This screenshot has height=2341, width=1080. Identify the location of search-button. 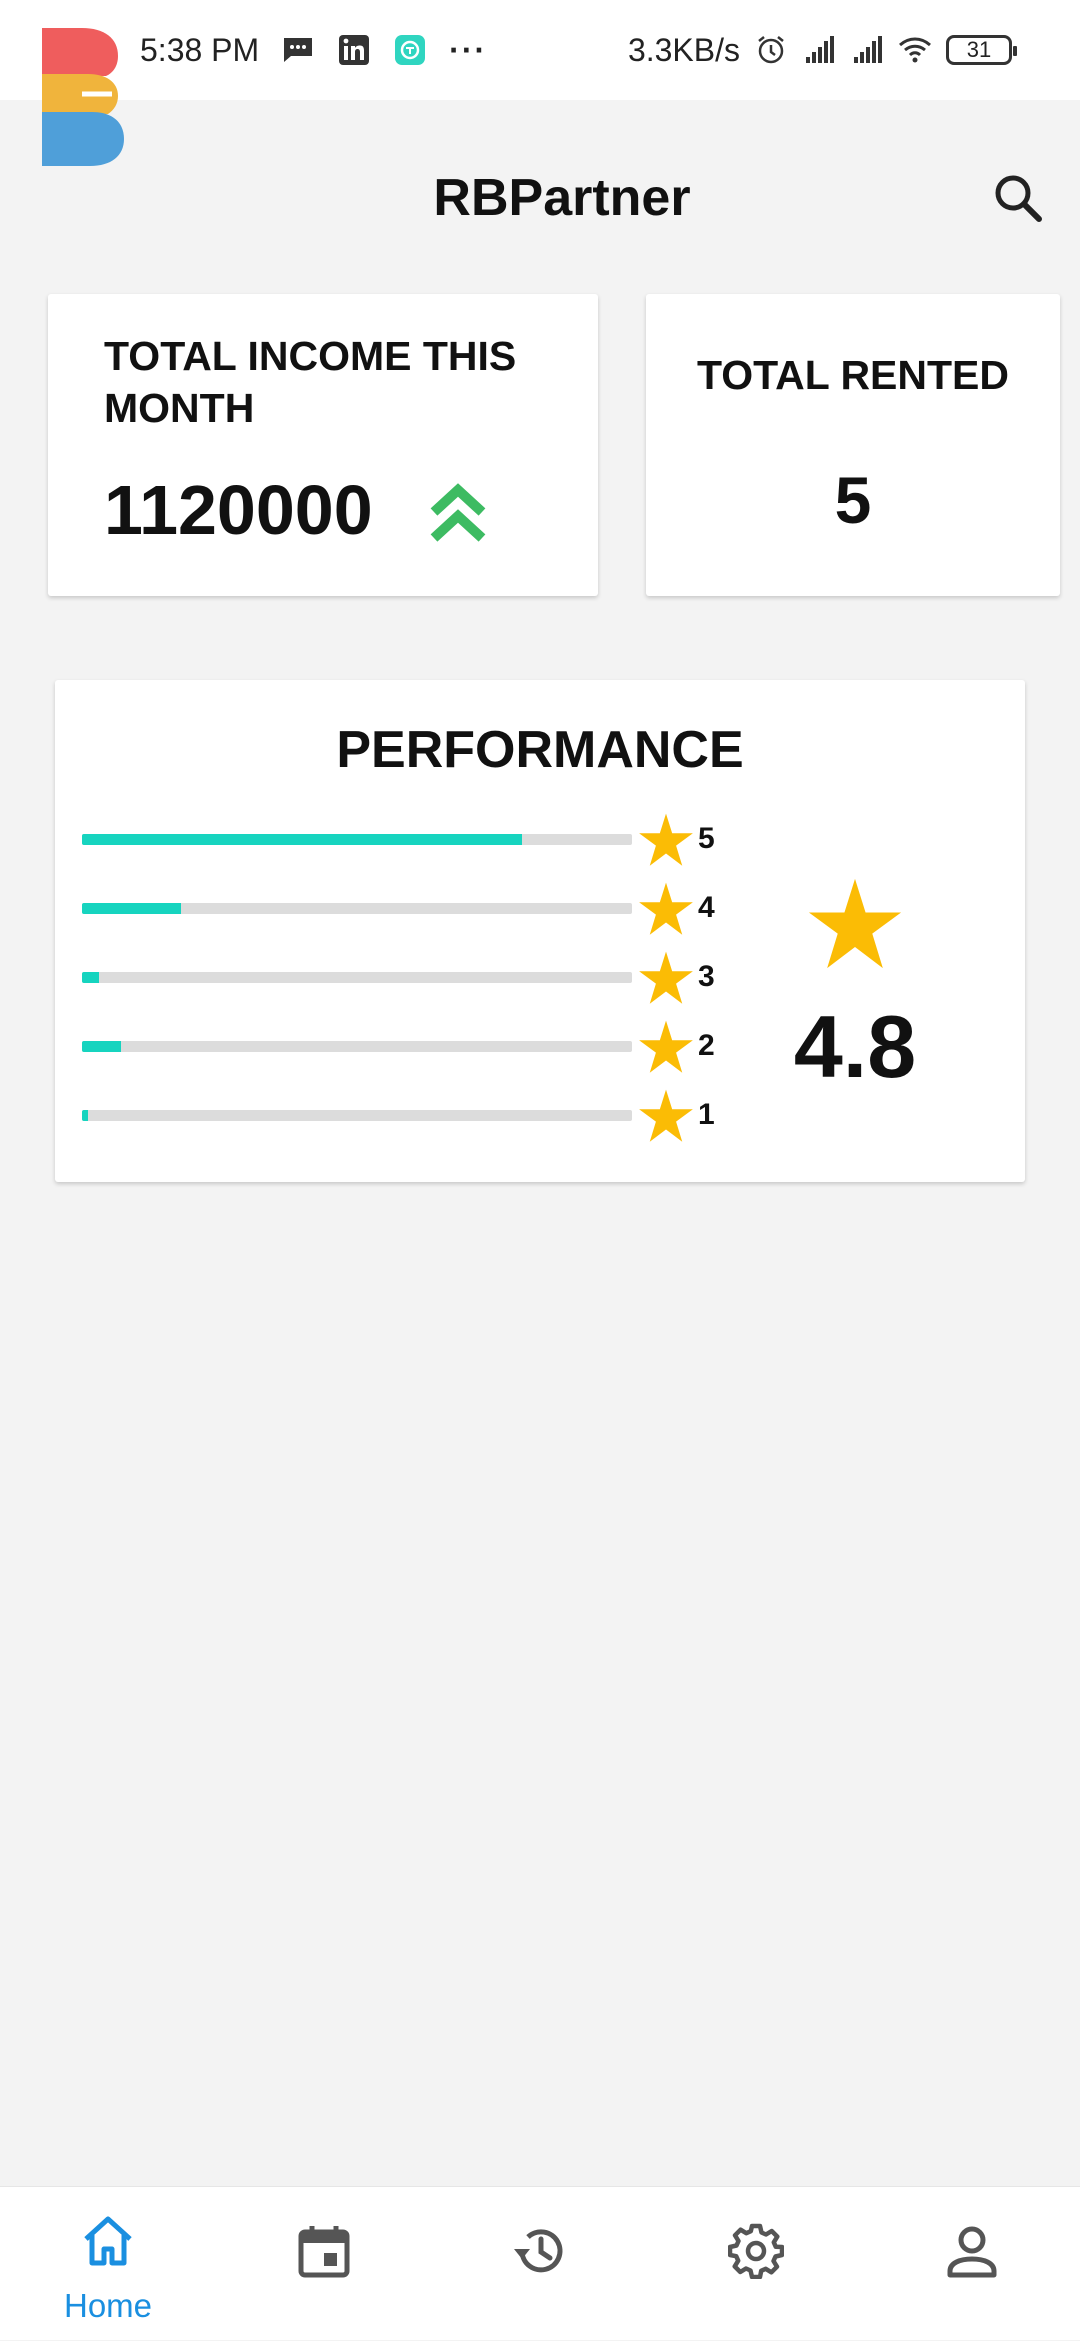
(1018, 198).